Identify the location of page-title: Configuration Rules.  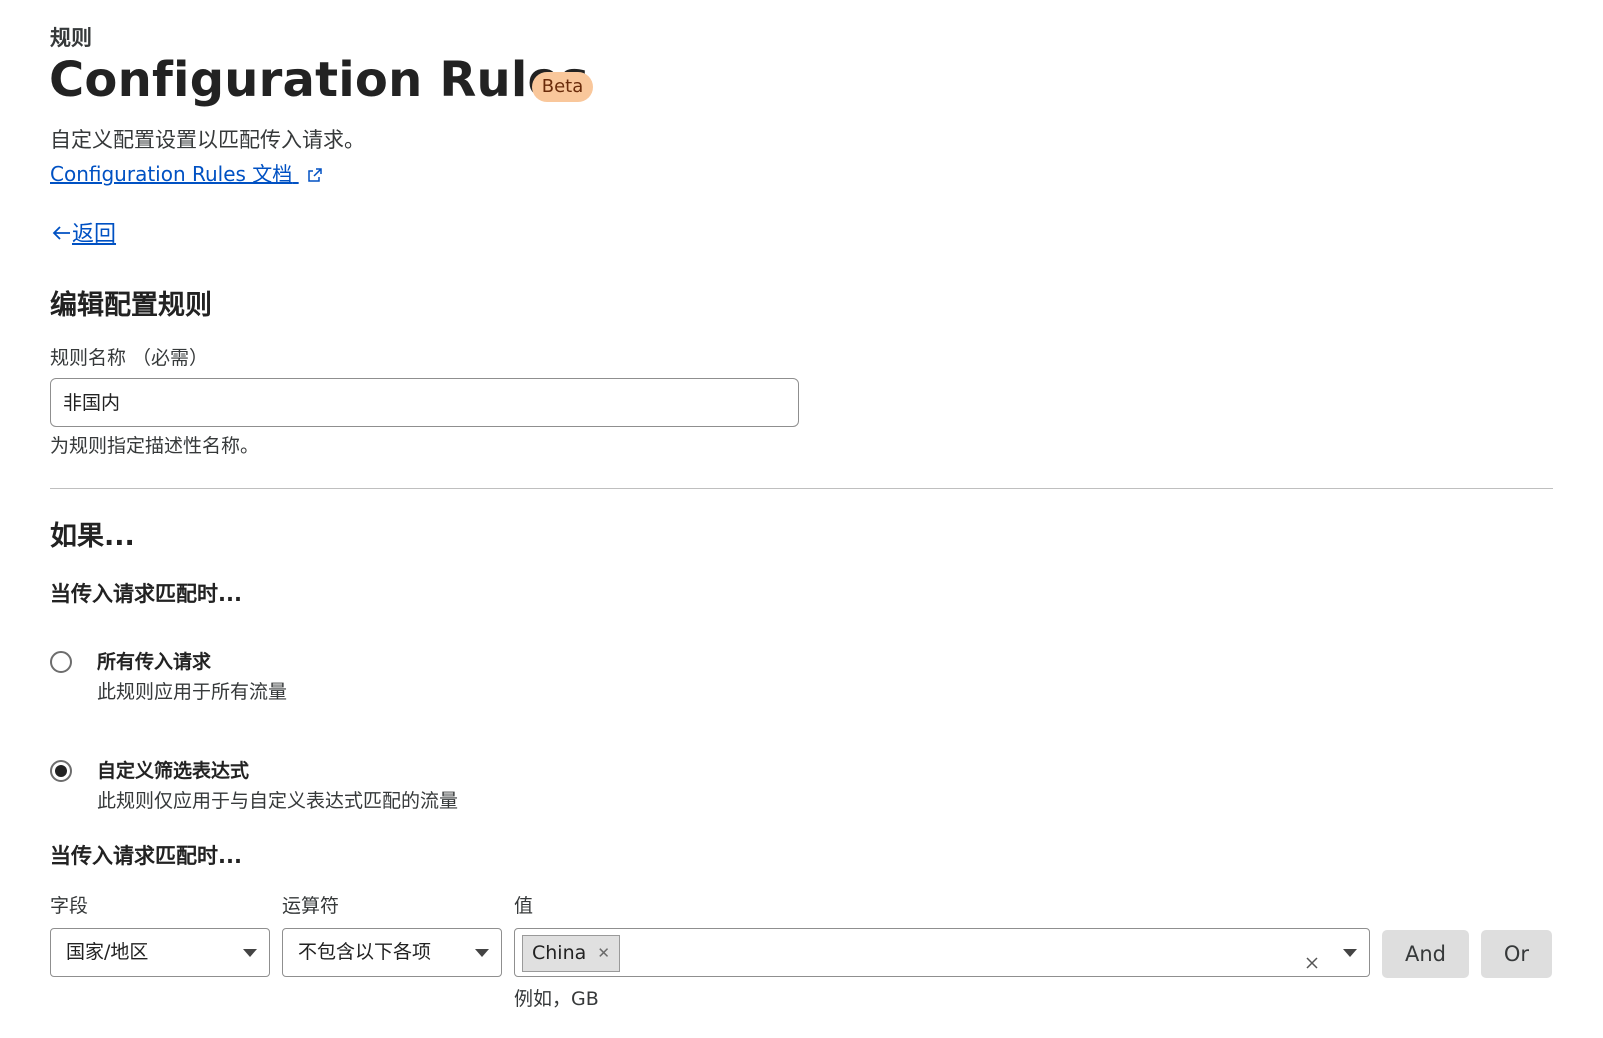
(319, 80).